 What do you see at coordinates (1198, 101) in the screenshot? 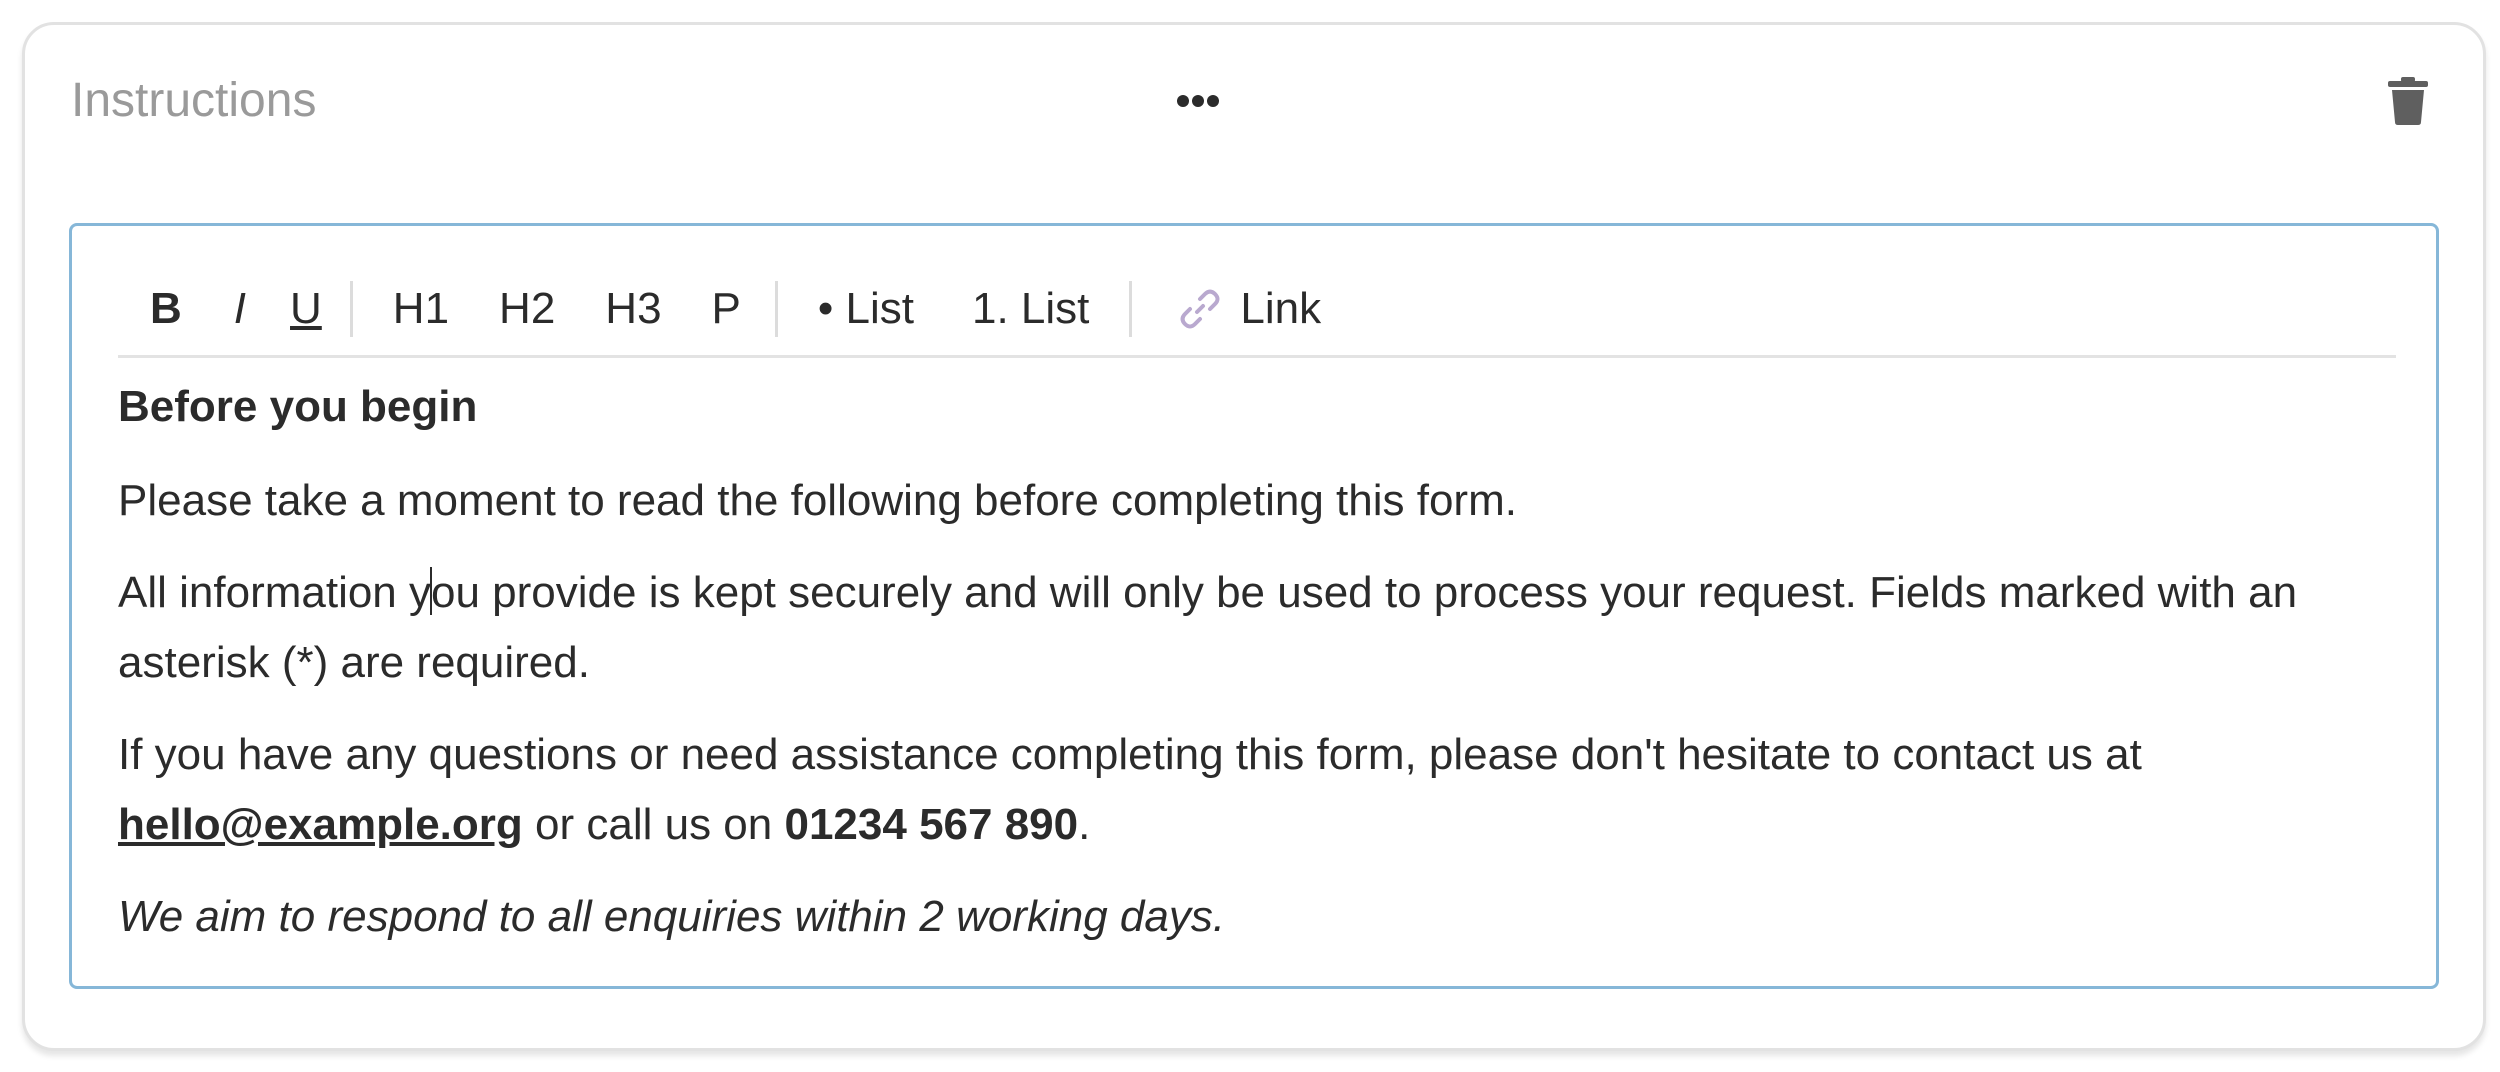
I see `drag-handle-dots-icon` at bounding box center [1198, 101].